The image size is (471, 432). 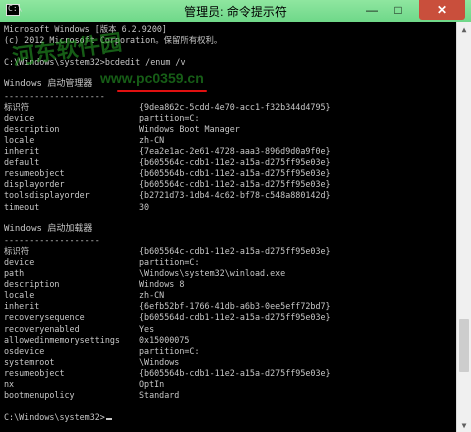 I want to click on title-bar: C:\ 管理员: 命令提示符 — □ ✕, so click(x=235, y=11).